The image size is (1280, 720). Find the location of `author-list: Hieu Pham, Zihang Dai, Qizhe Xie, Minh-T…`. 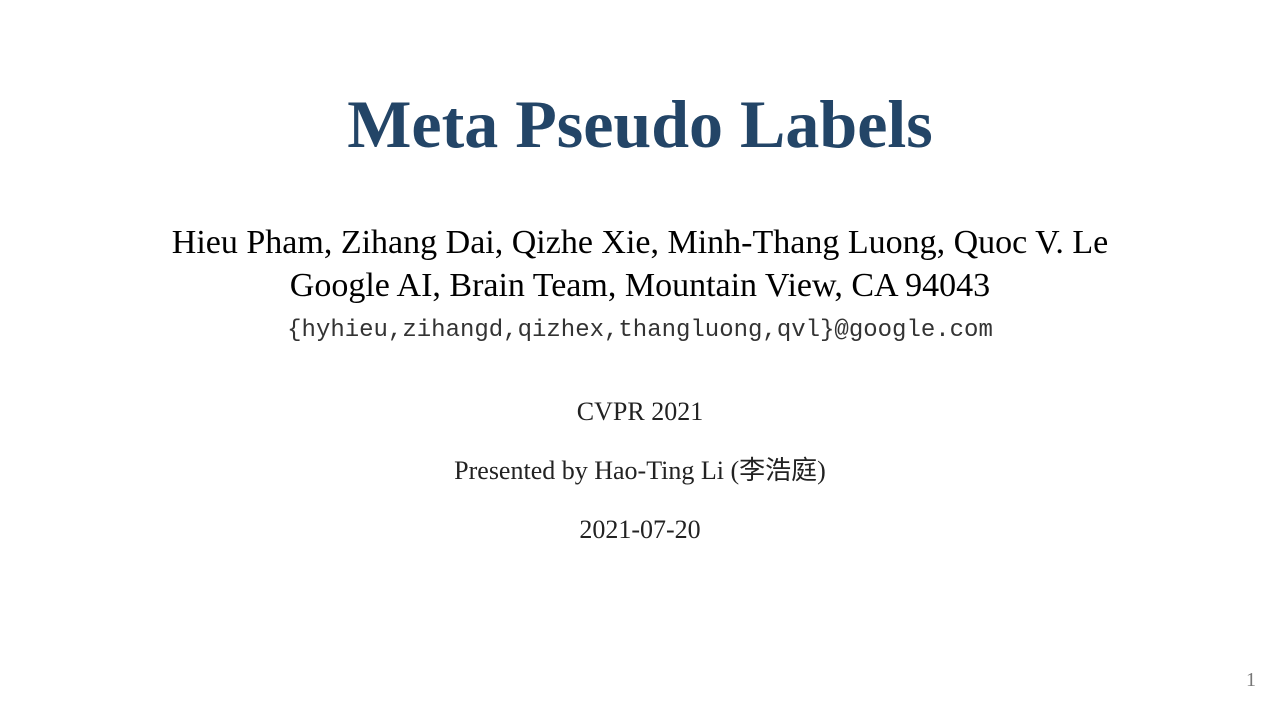

author-list: Hieu Pham, Zihang Dai, Qizhe Xie, Minh-T… is located at coordinates (640, 242).